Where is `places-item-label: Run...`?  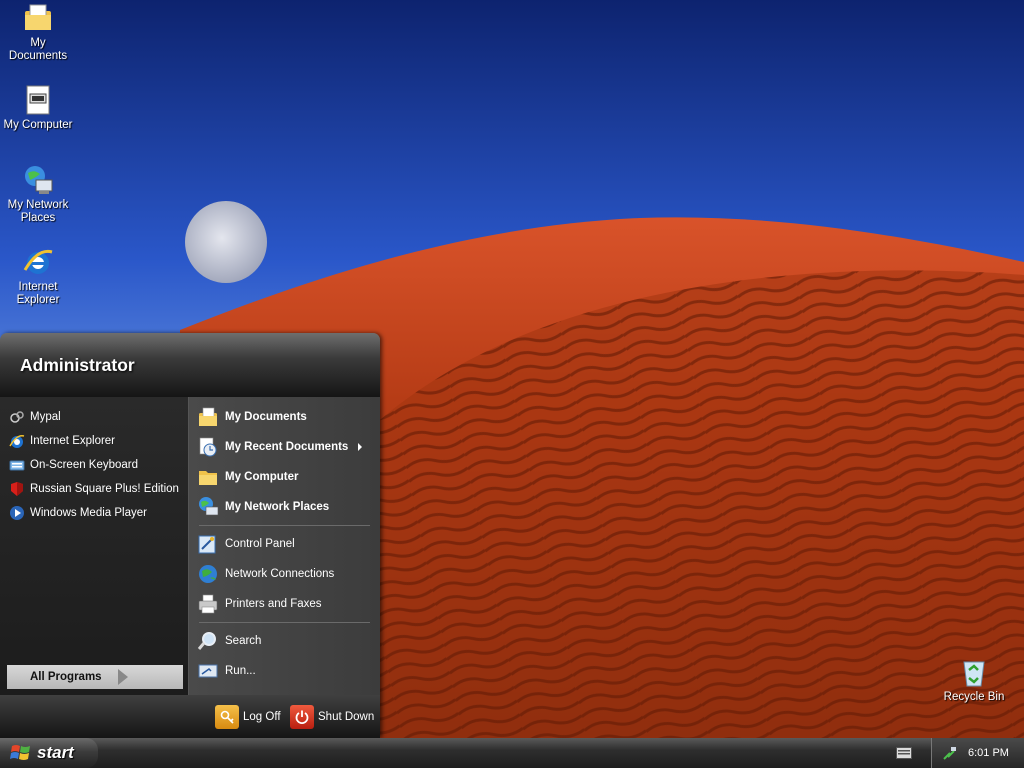
places-item-label: Run... is located at coordinates (240, 671).